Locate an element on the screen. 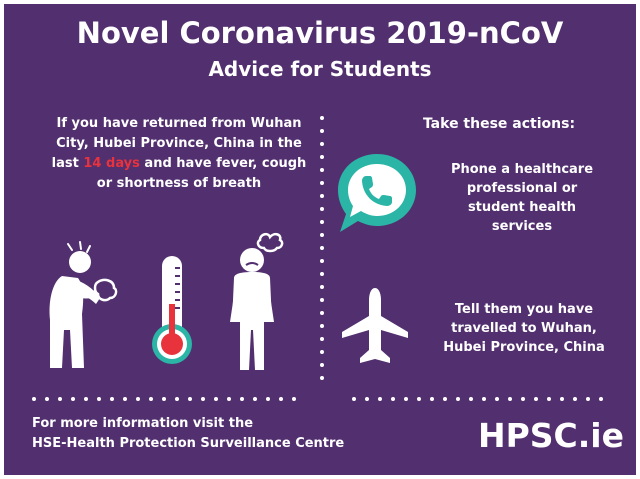 The image size is (640, 479). phone-chat-icon is located at coordinates (377, 193).